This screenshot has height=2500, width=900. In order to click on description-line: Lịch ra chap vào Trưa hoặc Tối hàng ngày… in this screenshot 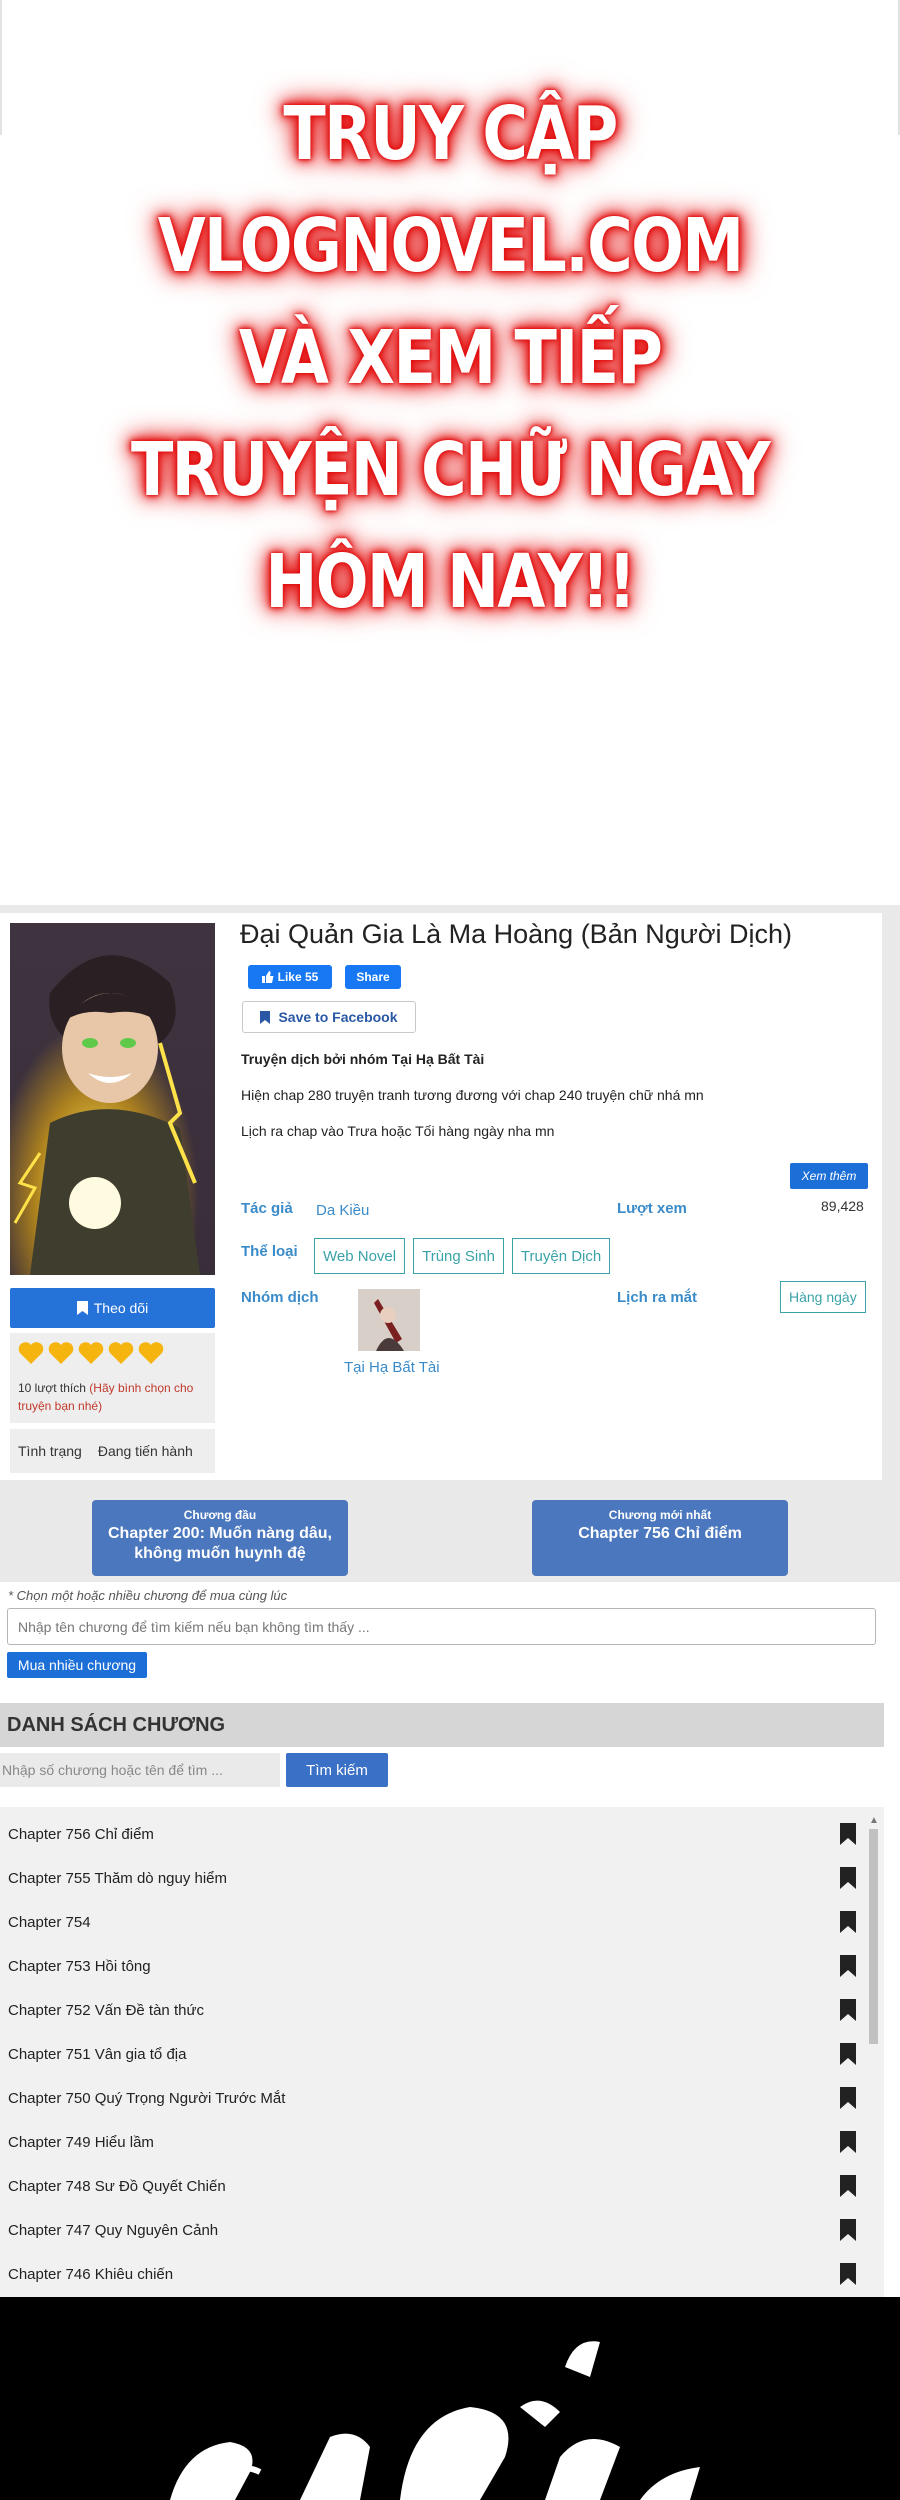, I will do `click(398, 1131)`.